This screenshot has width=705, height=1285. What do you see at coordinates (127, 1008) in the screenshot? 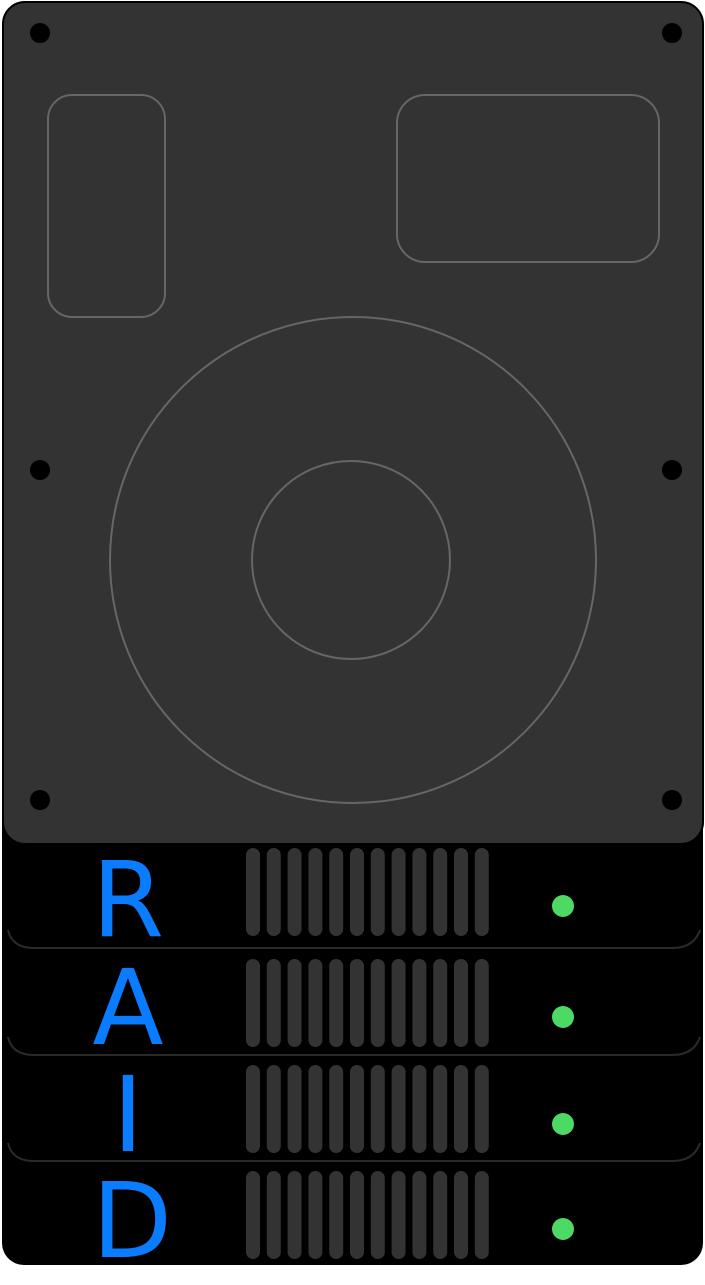
I see `bay-letter: A` at bounding box center [127, 1008].